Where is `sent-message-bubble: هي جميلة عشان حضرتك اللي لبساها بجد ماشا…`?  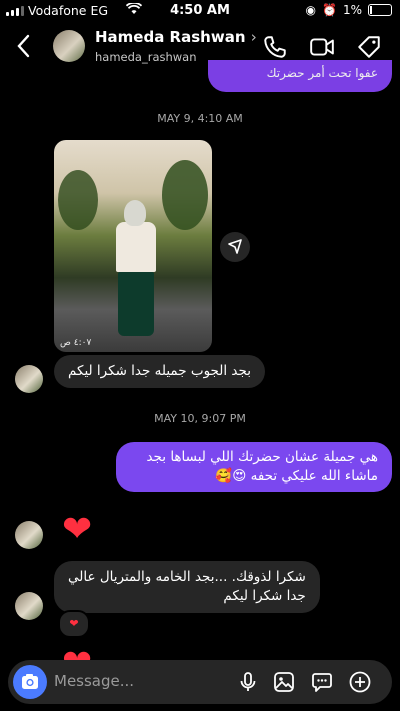
sent-message-bubble: هي جميلة عشان حضرتك اللي لبساها بجد ماشا… is located at coordinates (254, 467).